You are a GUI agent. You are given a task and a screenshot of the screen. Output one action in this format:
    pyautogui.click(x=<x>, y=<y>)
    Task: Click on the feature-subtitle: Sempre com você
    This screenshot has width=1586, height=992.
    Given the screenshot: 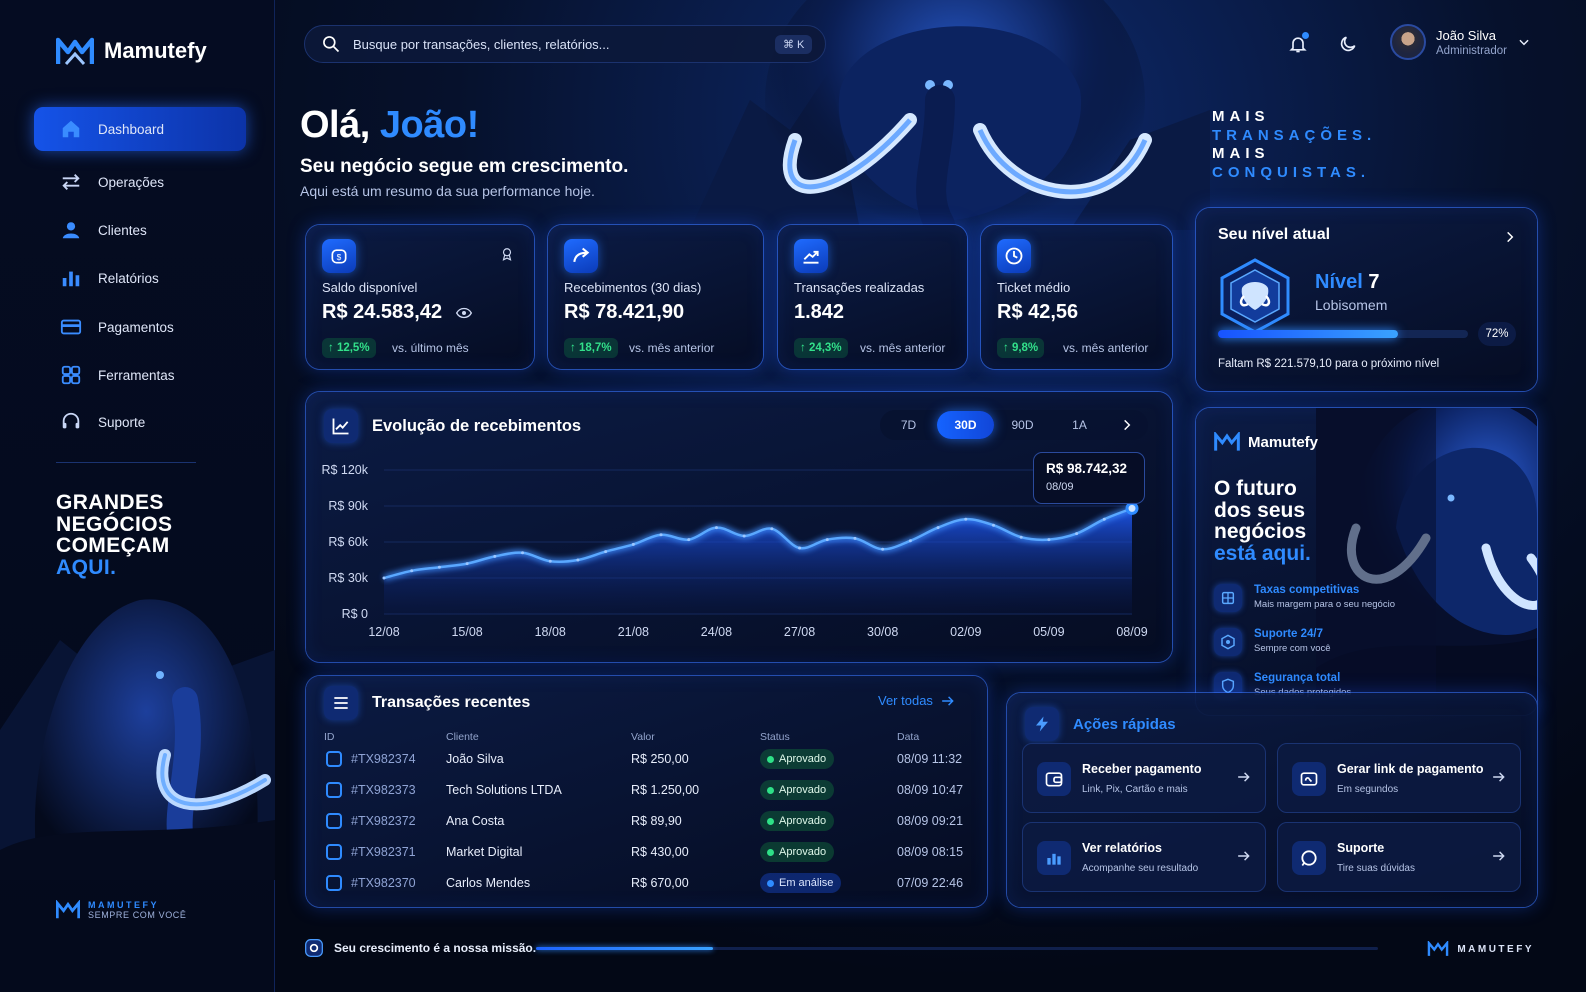 What is the action you would take?
    pyautogui.click(x=1292, y=648)
    